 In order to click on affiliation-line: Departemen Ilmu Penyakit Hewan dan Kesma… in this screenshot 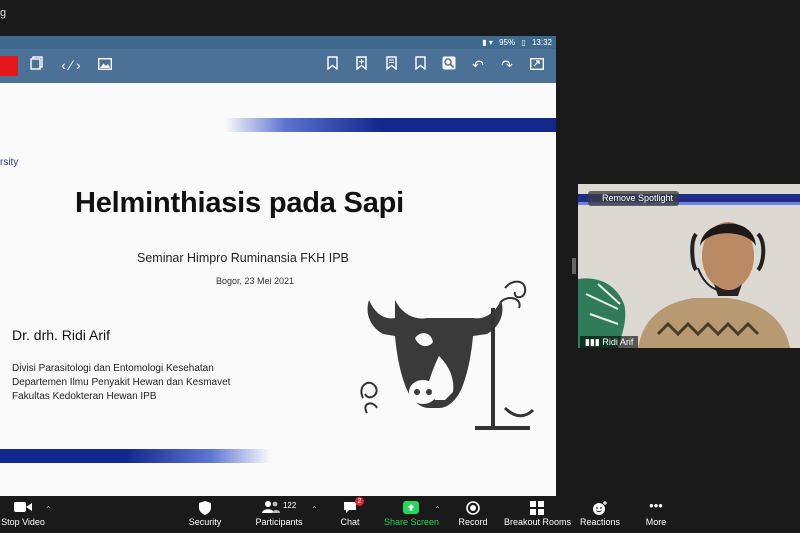, I will do `click(121, 382)`.